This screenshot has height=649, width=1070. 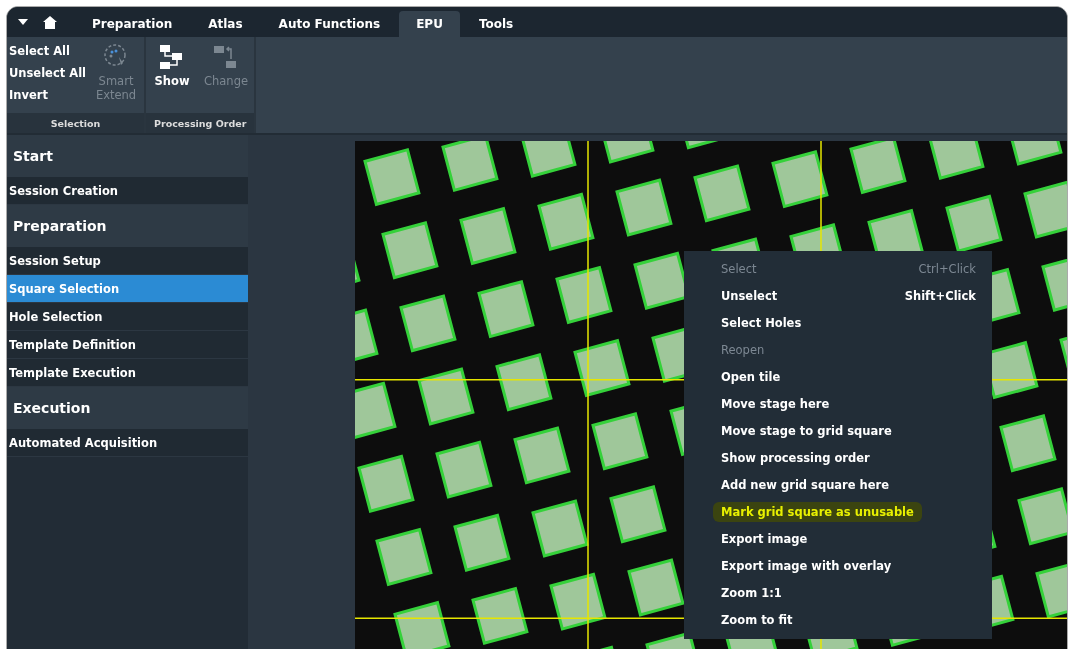 I want to click on reorder-icon, so click(x=226, y=57).